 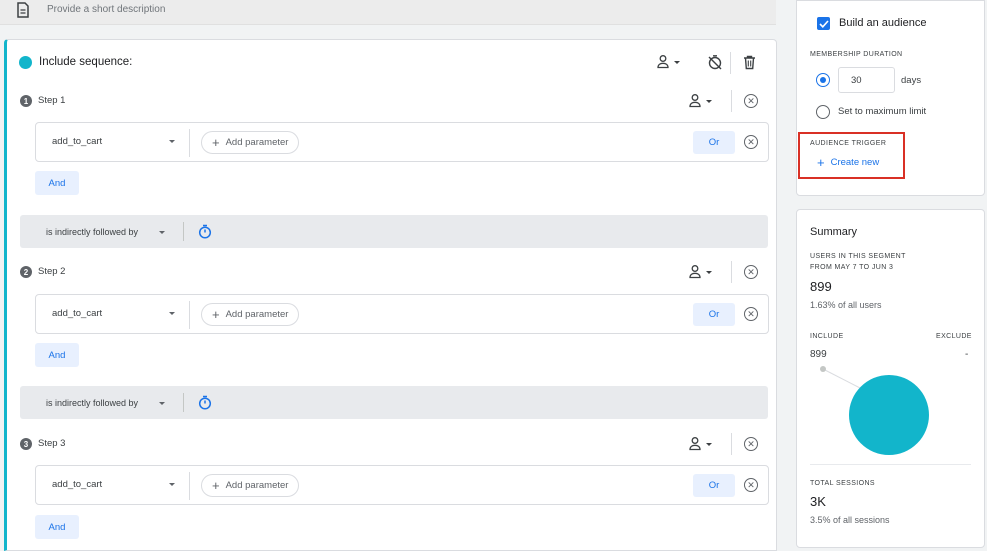 What do you see at coordinates (911, 80) in the screenshot?
I see `days-unit-label: days` at bounding box center [911, 80].